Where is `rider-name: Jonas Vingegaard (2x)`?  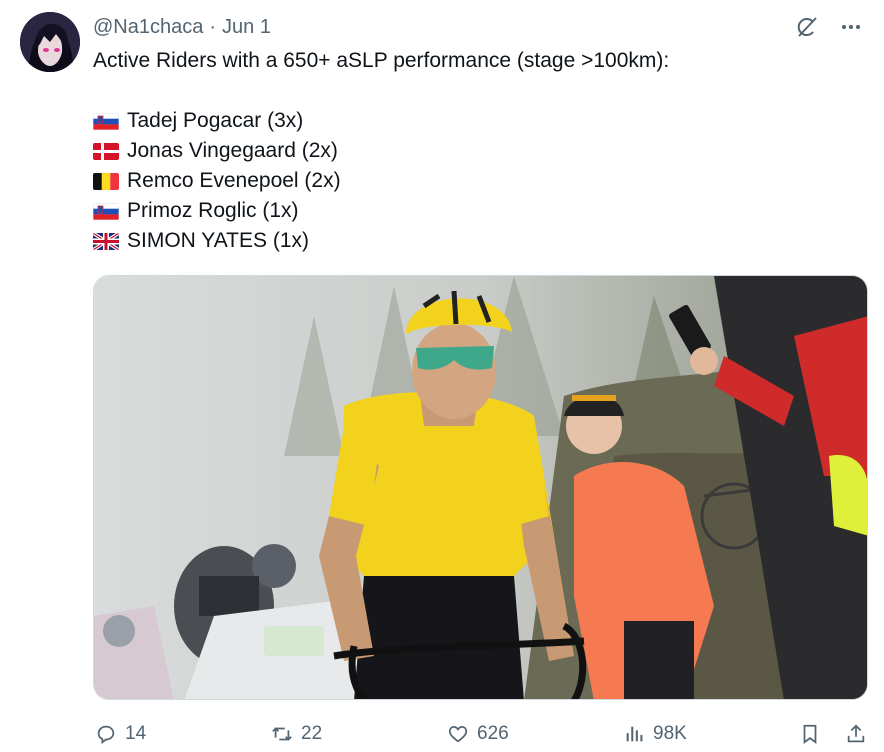
rider-name: Jonas Vingegaard (2x) is located at coordinates (232, 150).